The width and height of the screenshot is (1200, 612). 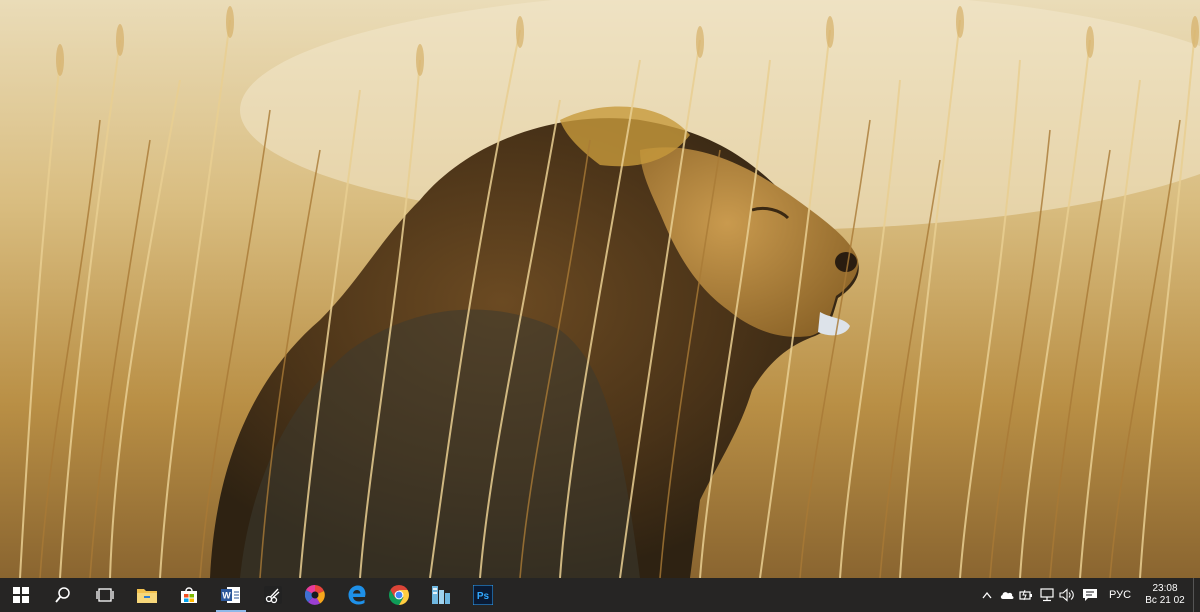 What do you see at coordinates (1120, 595) in the screenshot?
I see `input-language-indicator: РУС` at bounding box center [1120, 595].